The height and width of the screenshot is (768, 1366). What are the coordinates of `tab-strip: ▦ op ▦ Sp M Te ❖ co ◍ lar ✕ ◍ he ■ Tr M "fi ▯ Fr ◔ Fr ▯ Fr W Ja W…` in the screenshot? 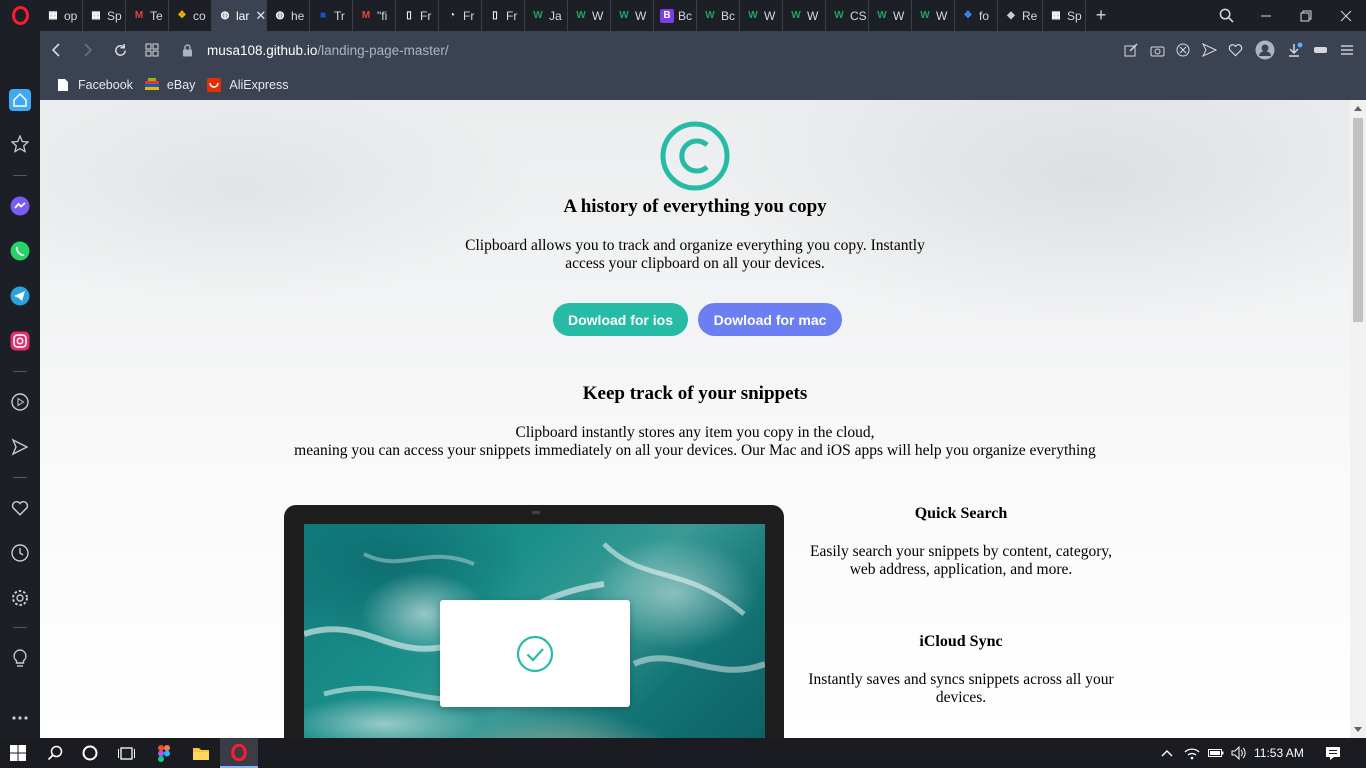 It's located at (563, 15).